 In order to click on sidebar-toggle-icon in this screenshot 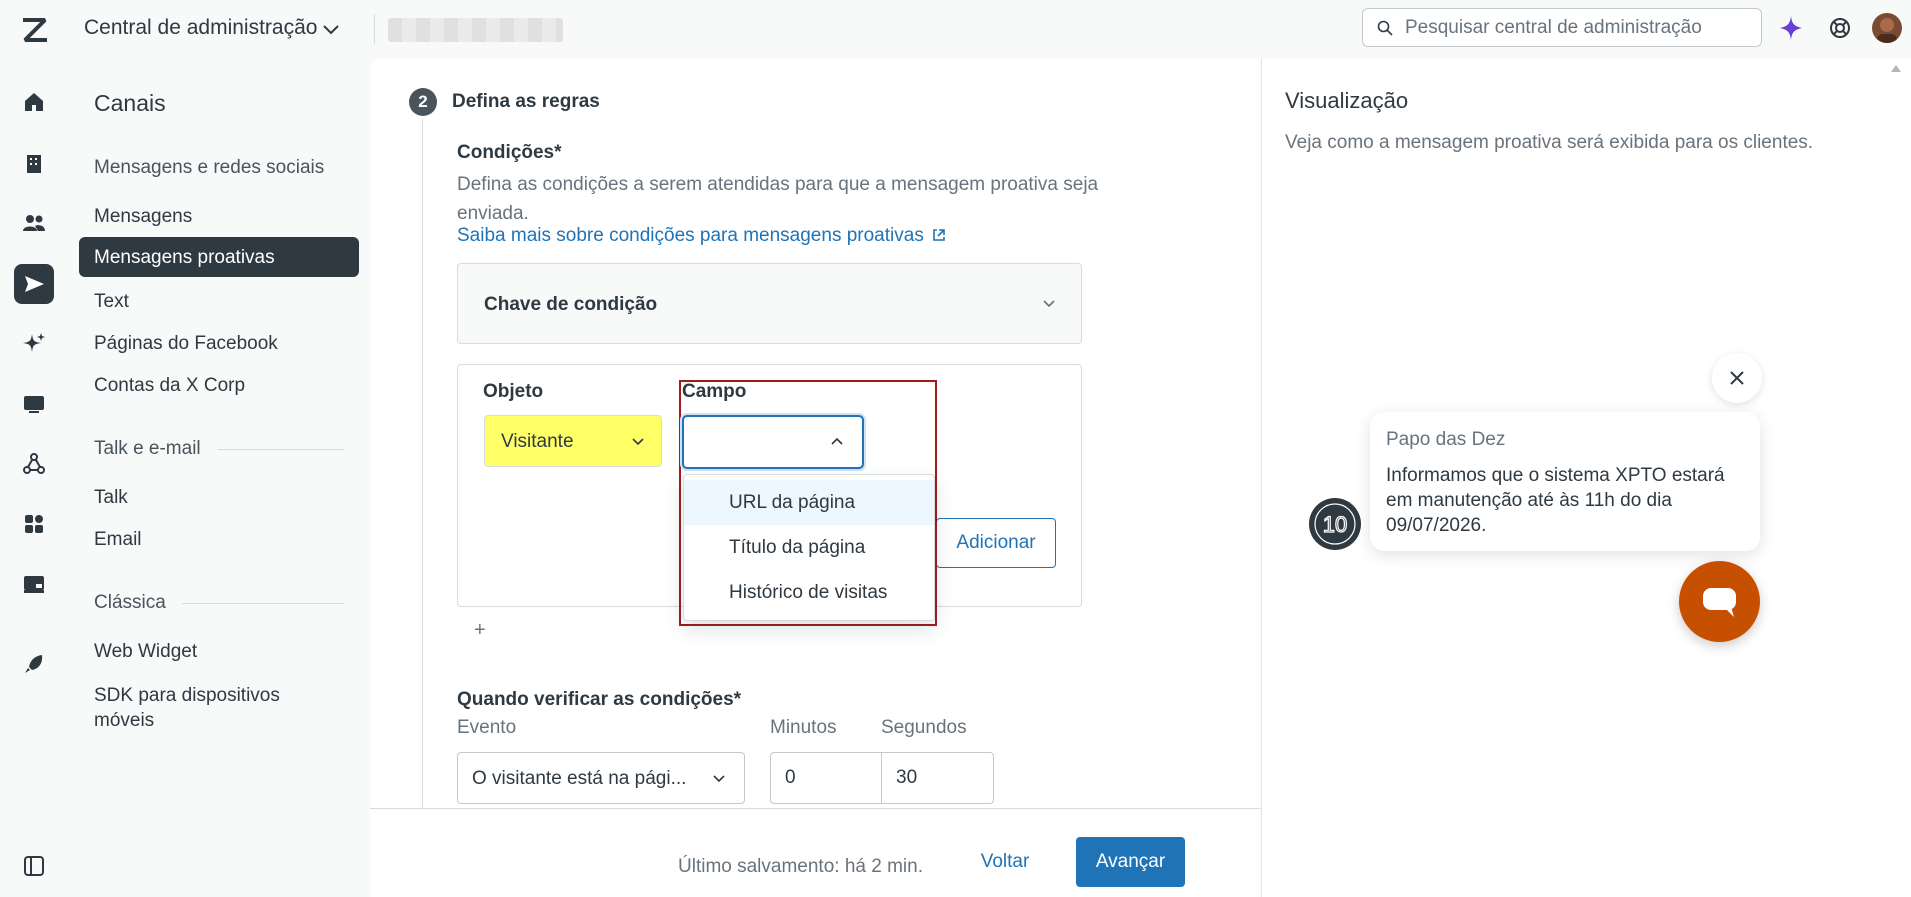, I will do `click(34, 866)`.